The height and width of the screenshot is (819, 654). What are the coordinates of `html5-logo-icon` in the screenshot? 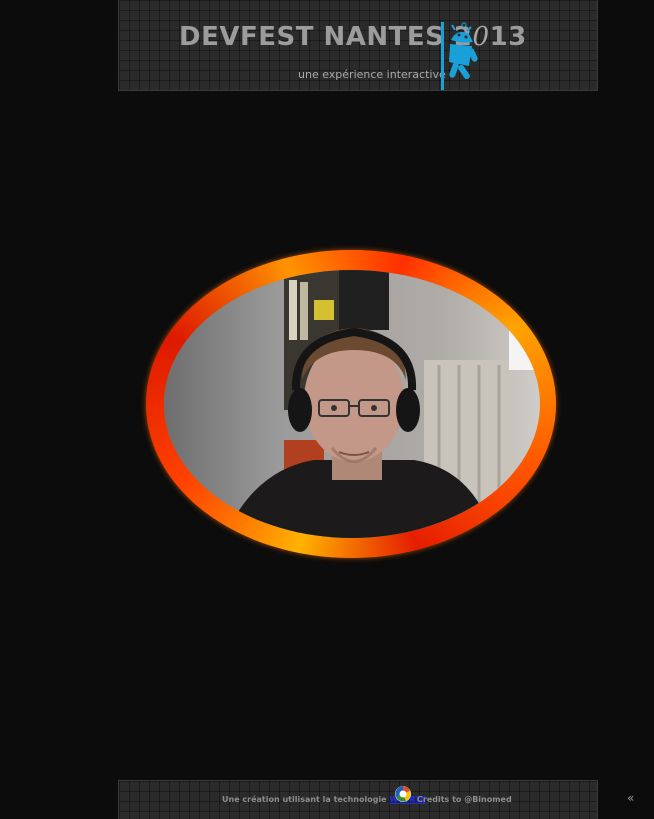 It's located at (403, 794).